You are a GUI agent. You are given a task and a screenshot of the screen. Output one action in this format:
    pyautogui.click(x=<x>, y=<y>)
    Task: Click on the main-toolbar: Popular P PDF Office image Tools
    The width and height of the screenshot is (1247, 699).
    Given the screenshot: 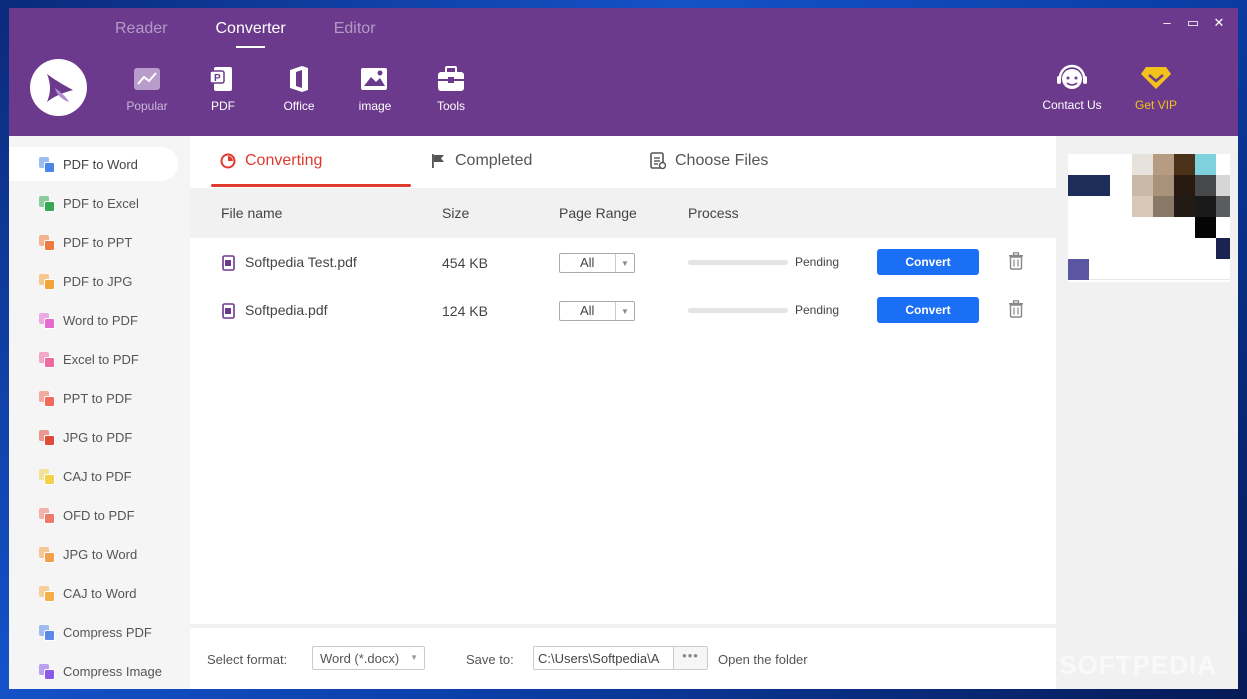 What is the action you would take?
    pyautogui.click(x=299, y=89)
    